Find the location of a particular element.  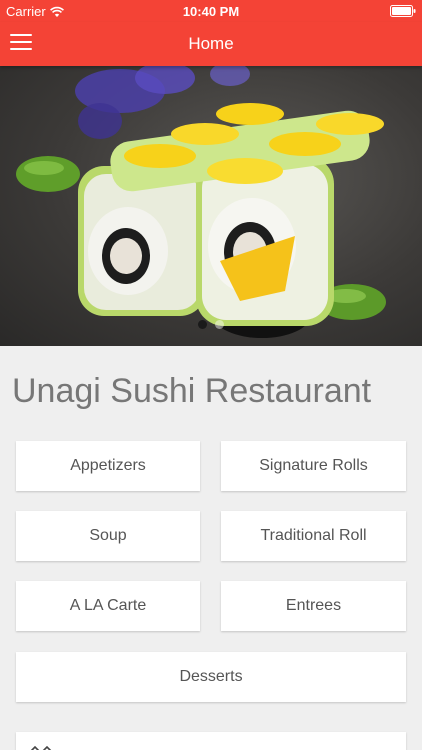

menu-a-la-carte-button: A LA Carte is located at coordinates (108, 606).